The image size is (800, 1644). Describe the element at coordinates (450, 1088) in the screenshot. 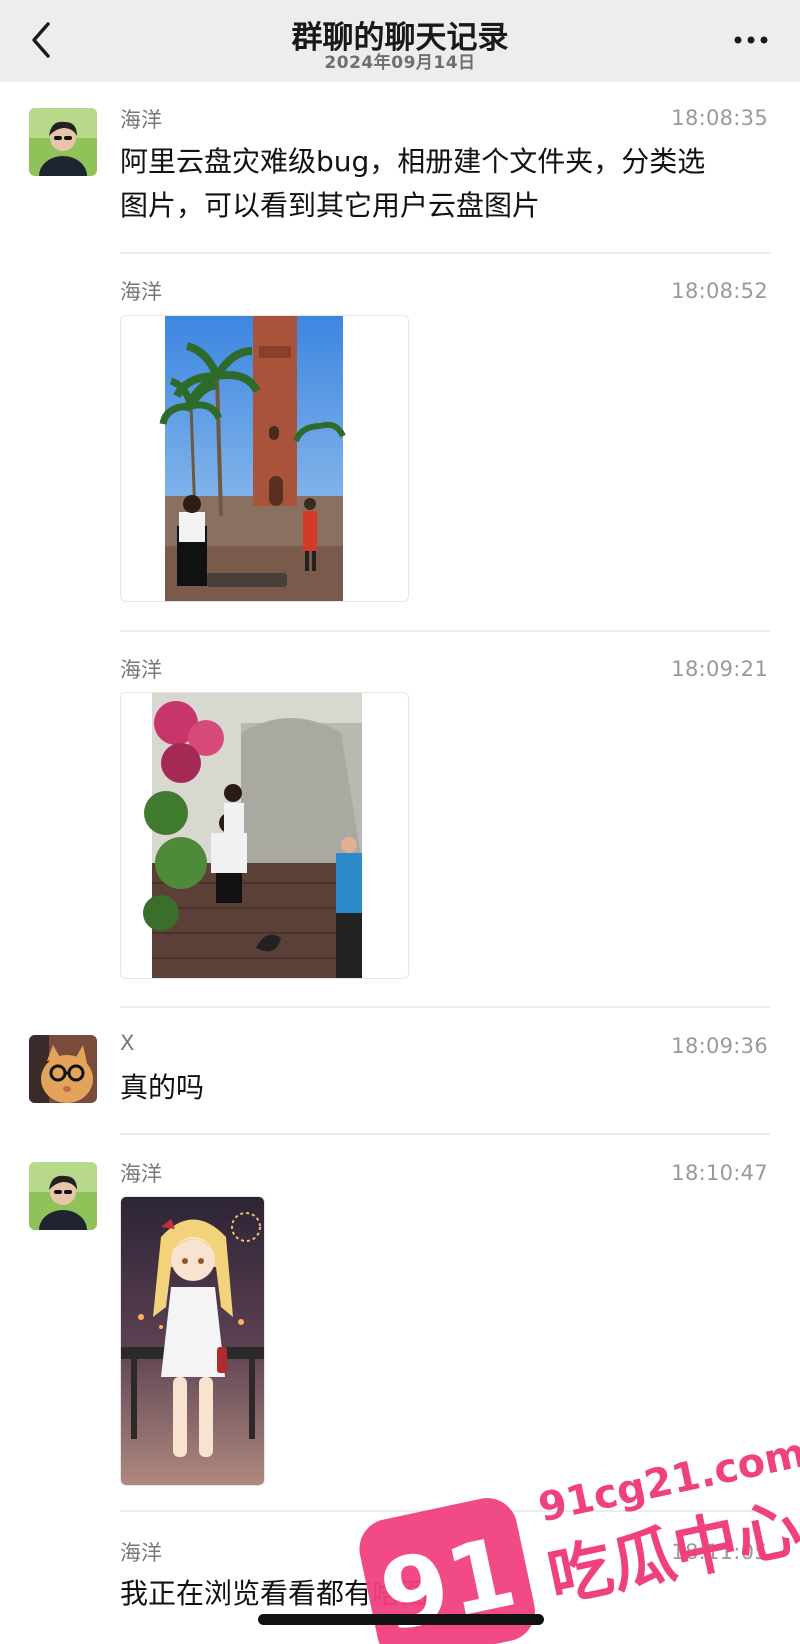

I see `message-text: 真的吗` at that location.